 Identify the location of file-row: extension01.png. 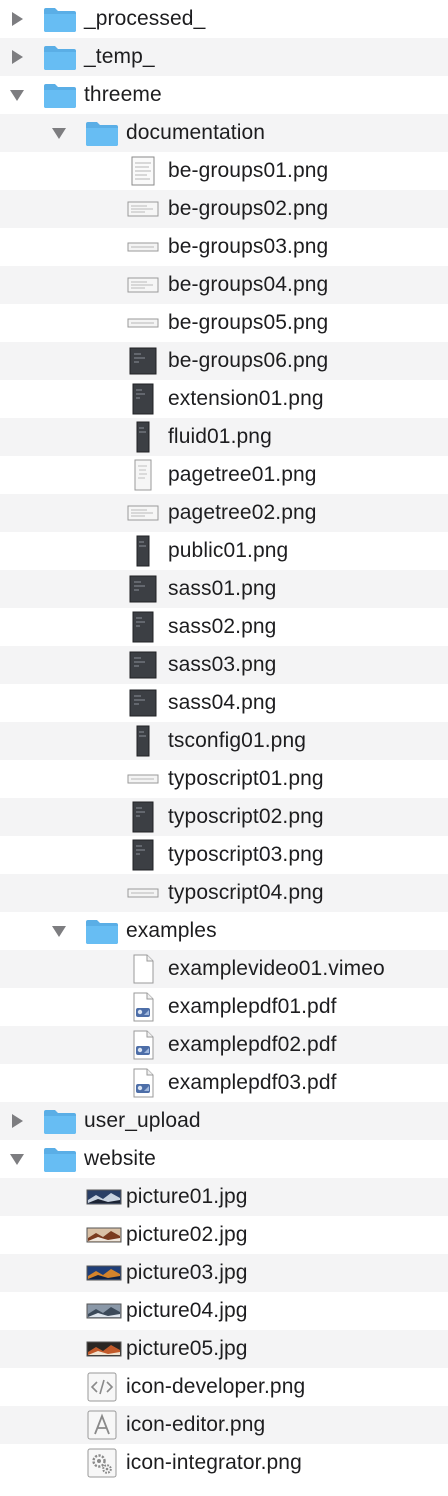
(224, 399).